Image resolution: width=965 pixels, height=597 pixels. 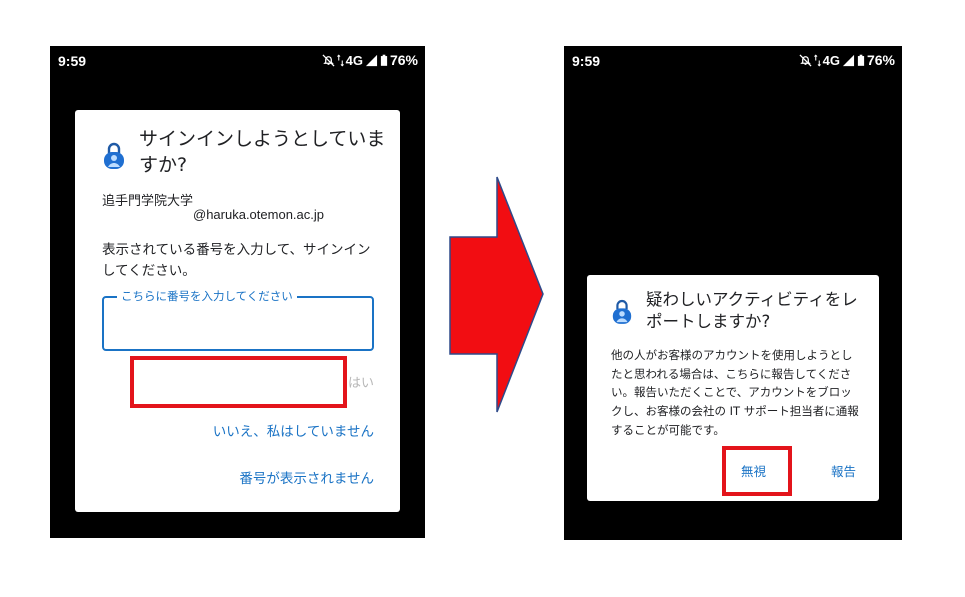 I want to click on organization-name: 追手門学院大学, so click(x=148, y=201).